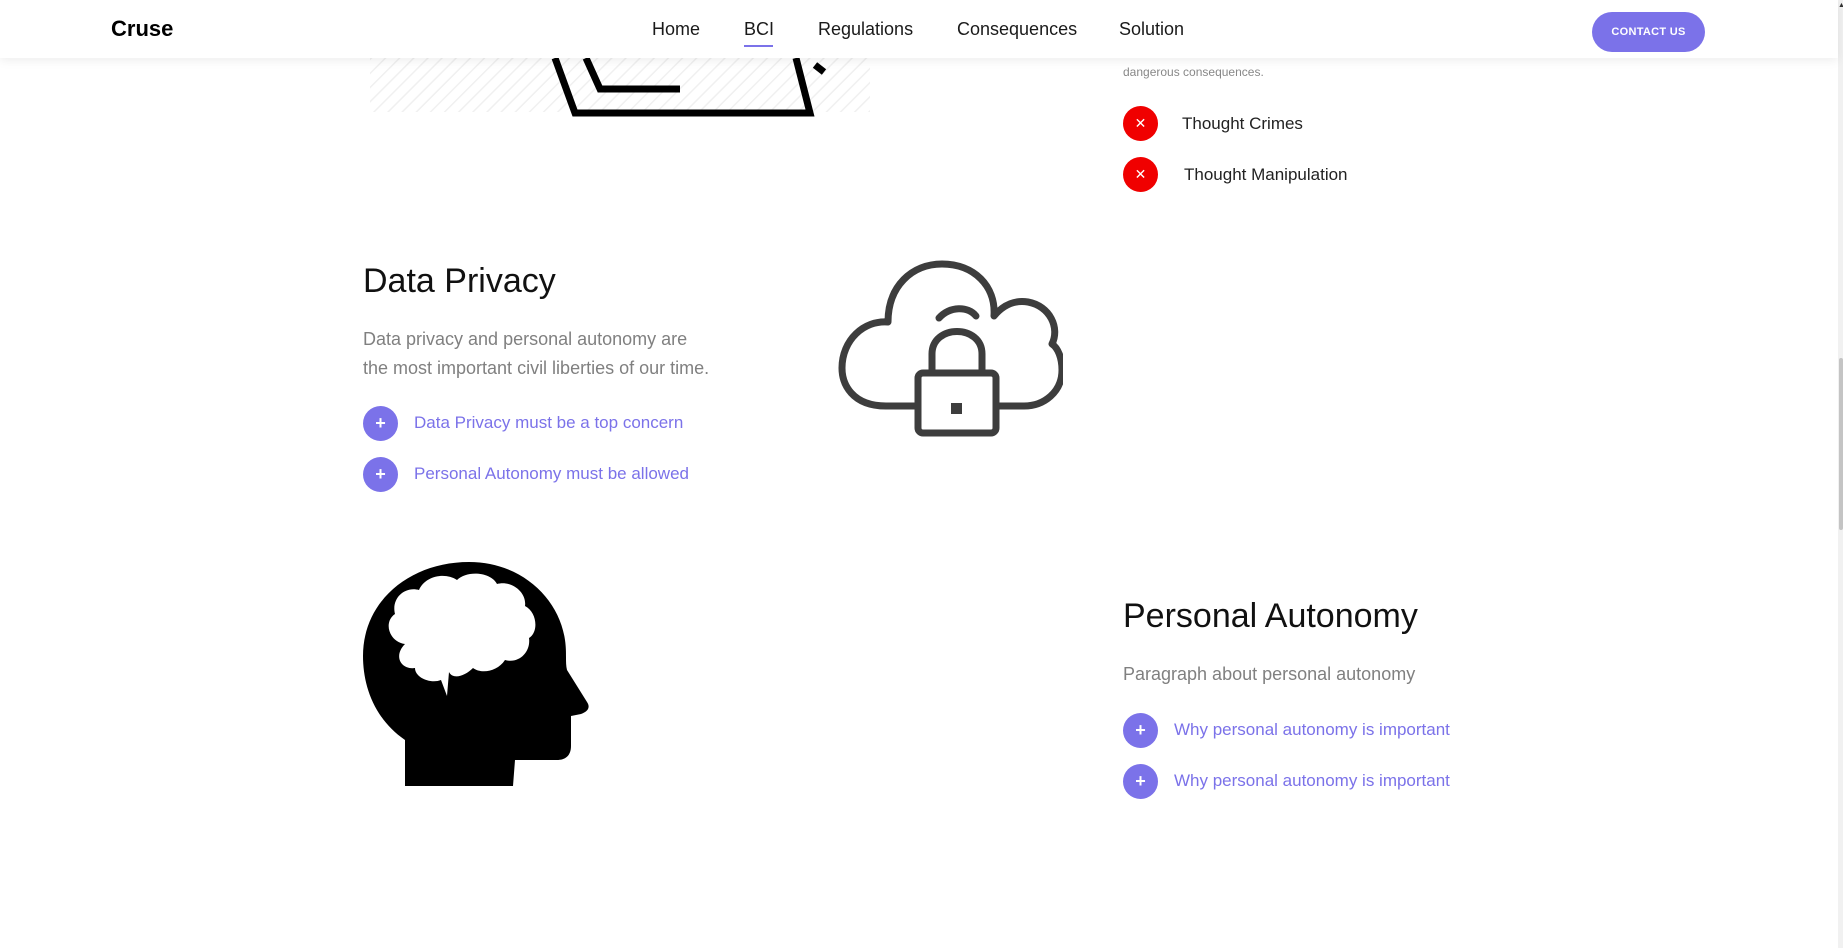 The image size is (1843, 948). I want to click on nav-regulations: Regulations, so click(865, 29).